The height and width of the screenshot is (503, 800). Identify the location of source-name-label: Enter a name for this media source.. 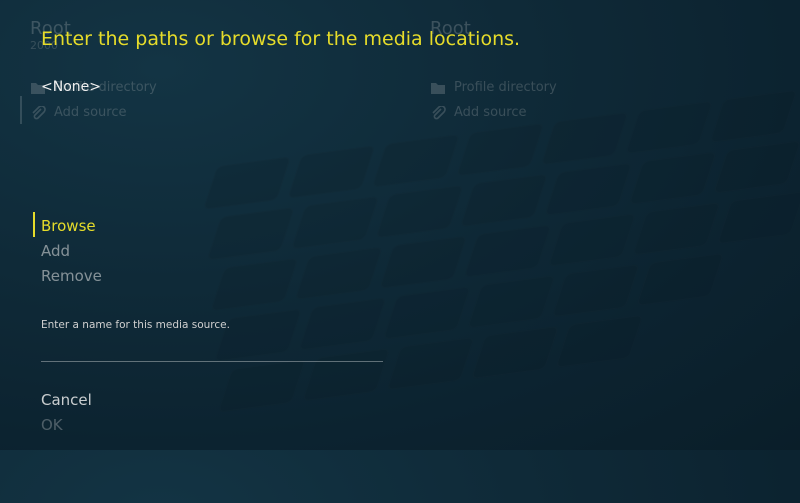
(135, 325).